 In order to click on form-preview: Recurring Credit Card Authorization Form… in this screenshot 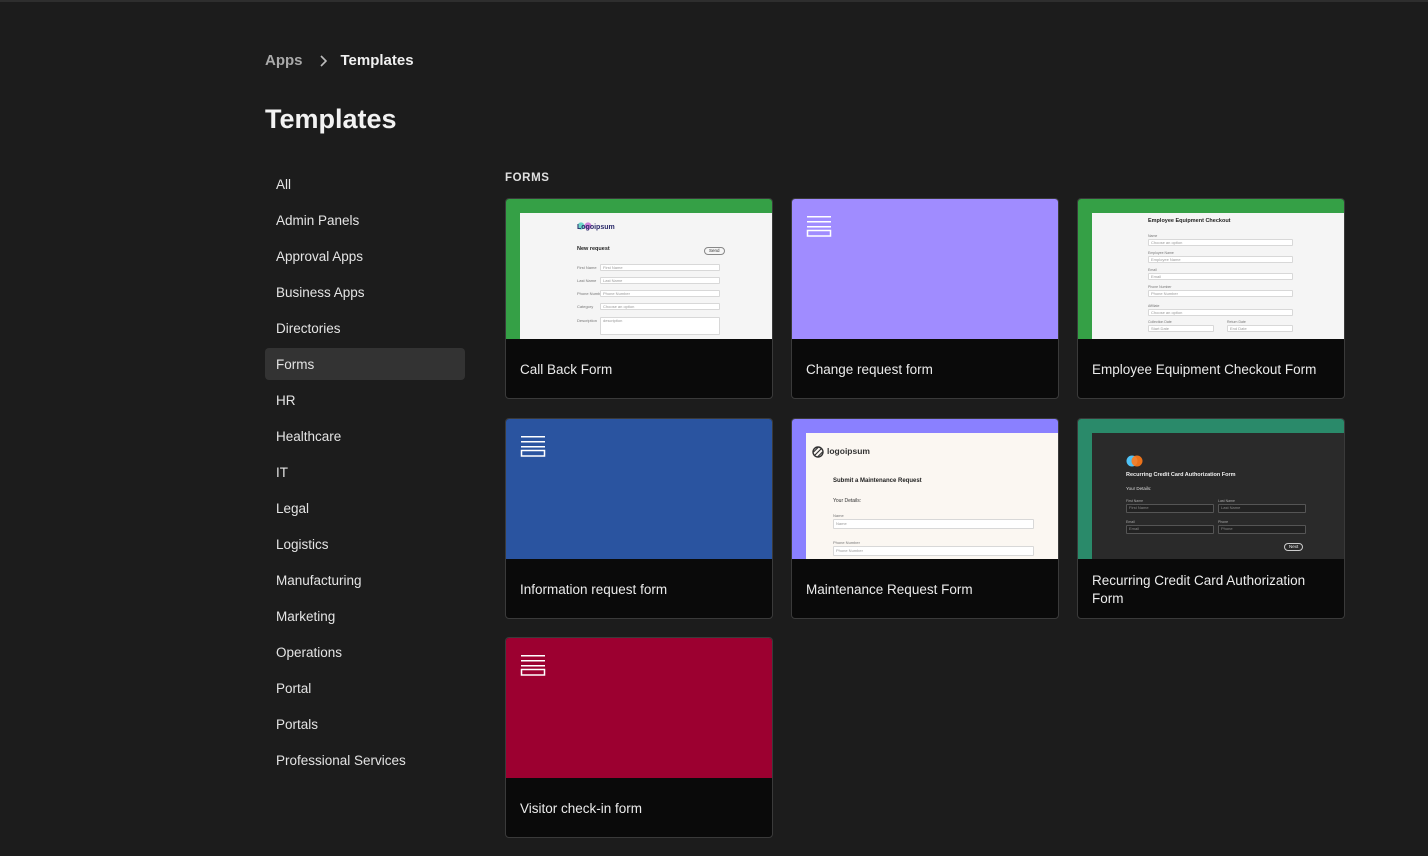, I will do `click(1218, 496)`.